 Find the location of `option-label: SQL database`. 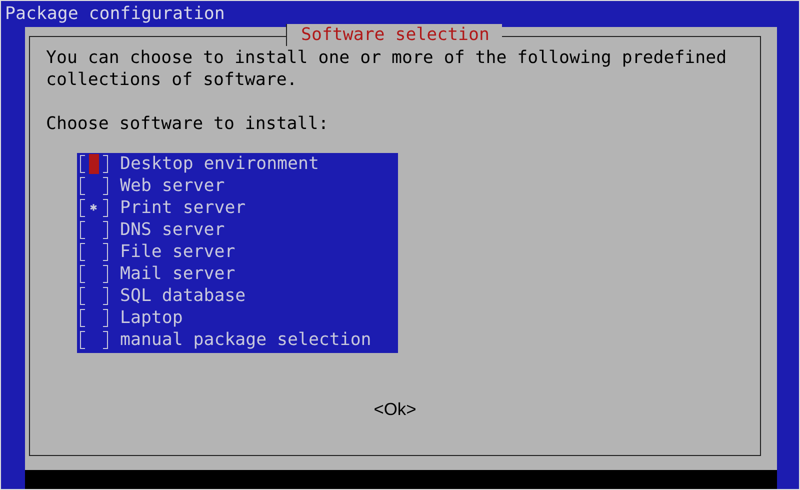

option-label: SQL database is located at coordinates (183, 296).